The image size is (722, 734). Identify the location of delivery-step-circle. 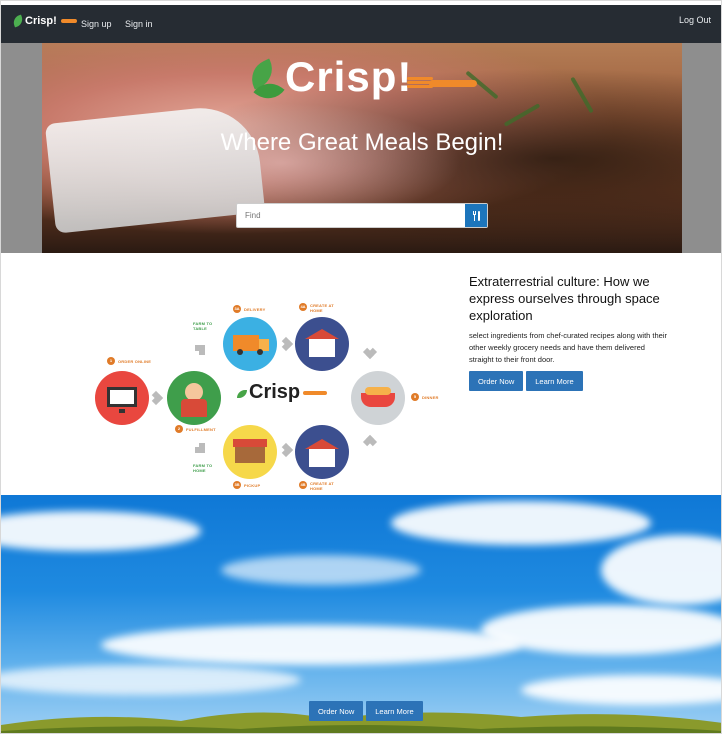
(250, 344).